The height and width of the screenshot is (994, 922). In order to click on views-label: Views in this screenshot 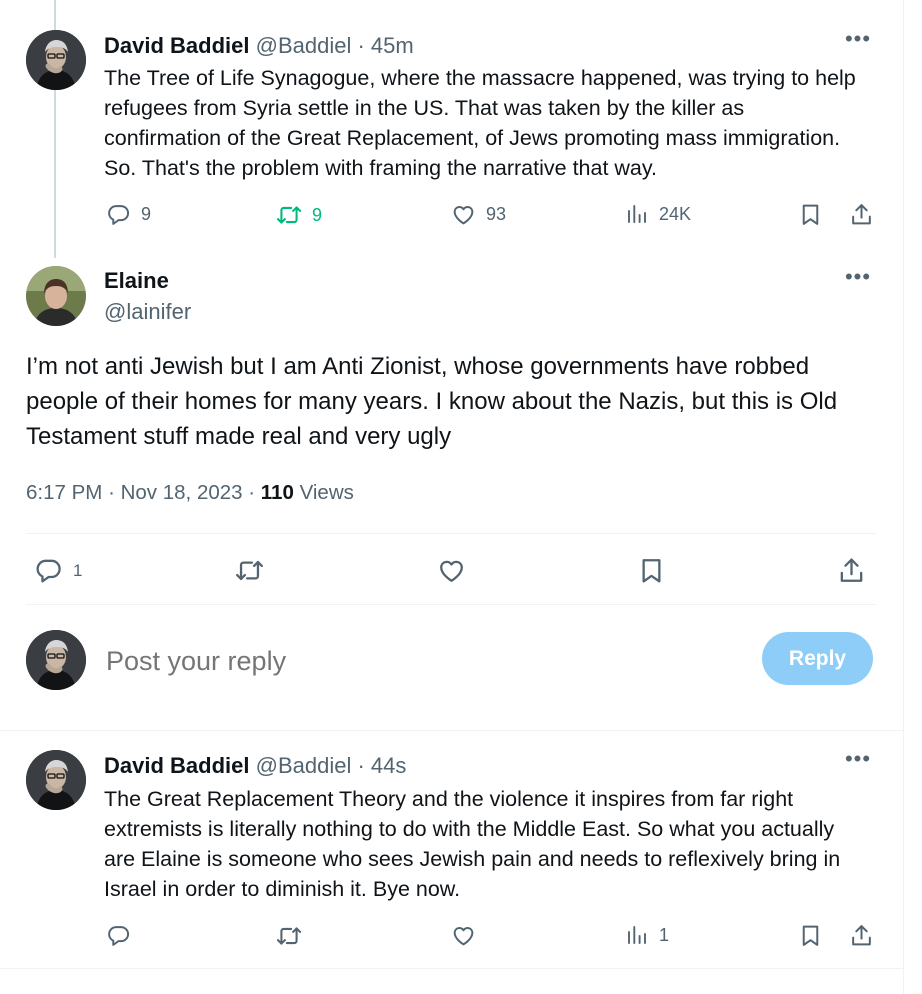, I will do `click(327, 492)`.